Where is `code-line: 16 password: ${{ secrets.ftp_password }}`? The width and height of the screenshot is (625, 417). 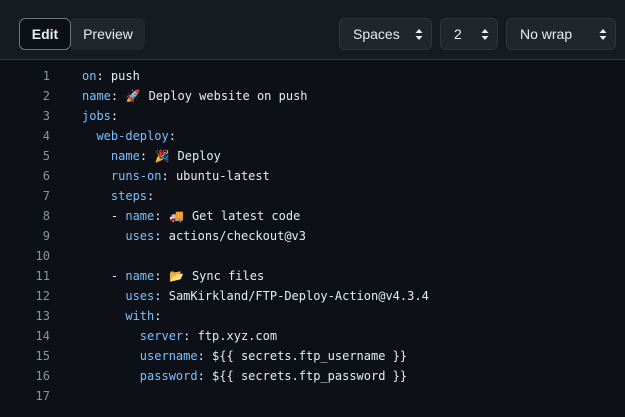
code-line: 16 password: ${{ secrets.ftp_password }} is located at coordinates (312, 376).